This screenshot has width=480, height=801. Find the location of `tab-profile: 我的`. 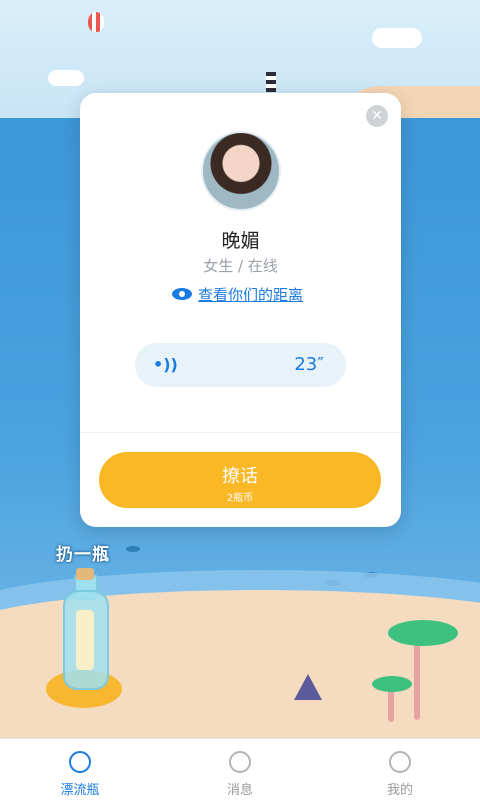

tab-profile: 我的 is located at coordinates (400, 770).